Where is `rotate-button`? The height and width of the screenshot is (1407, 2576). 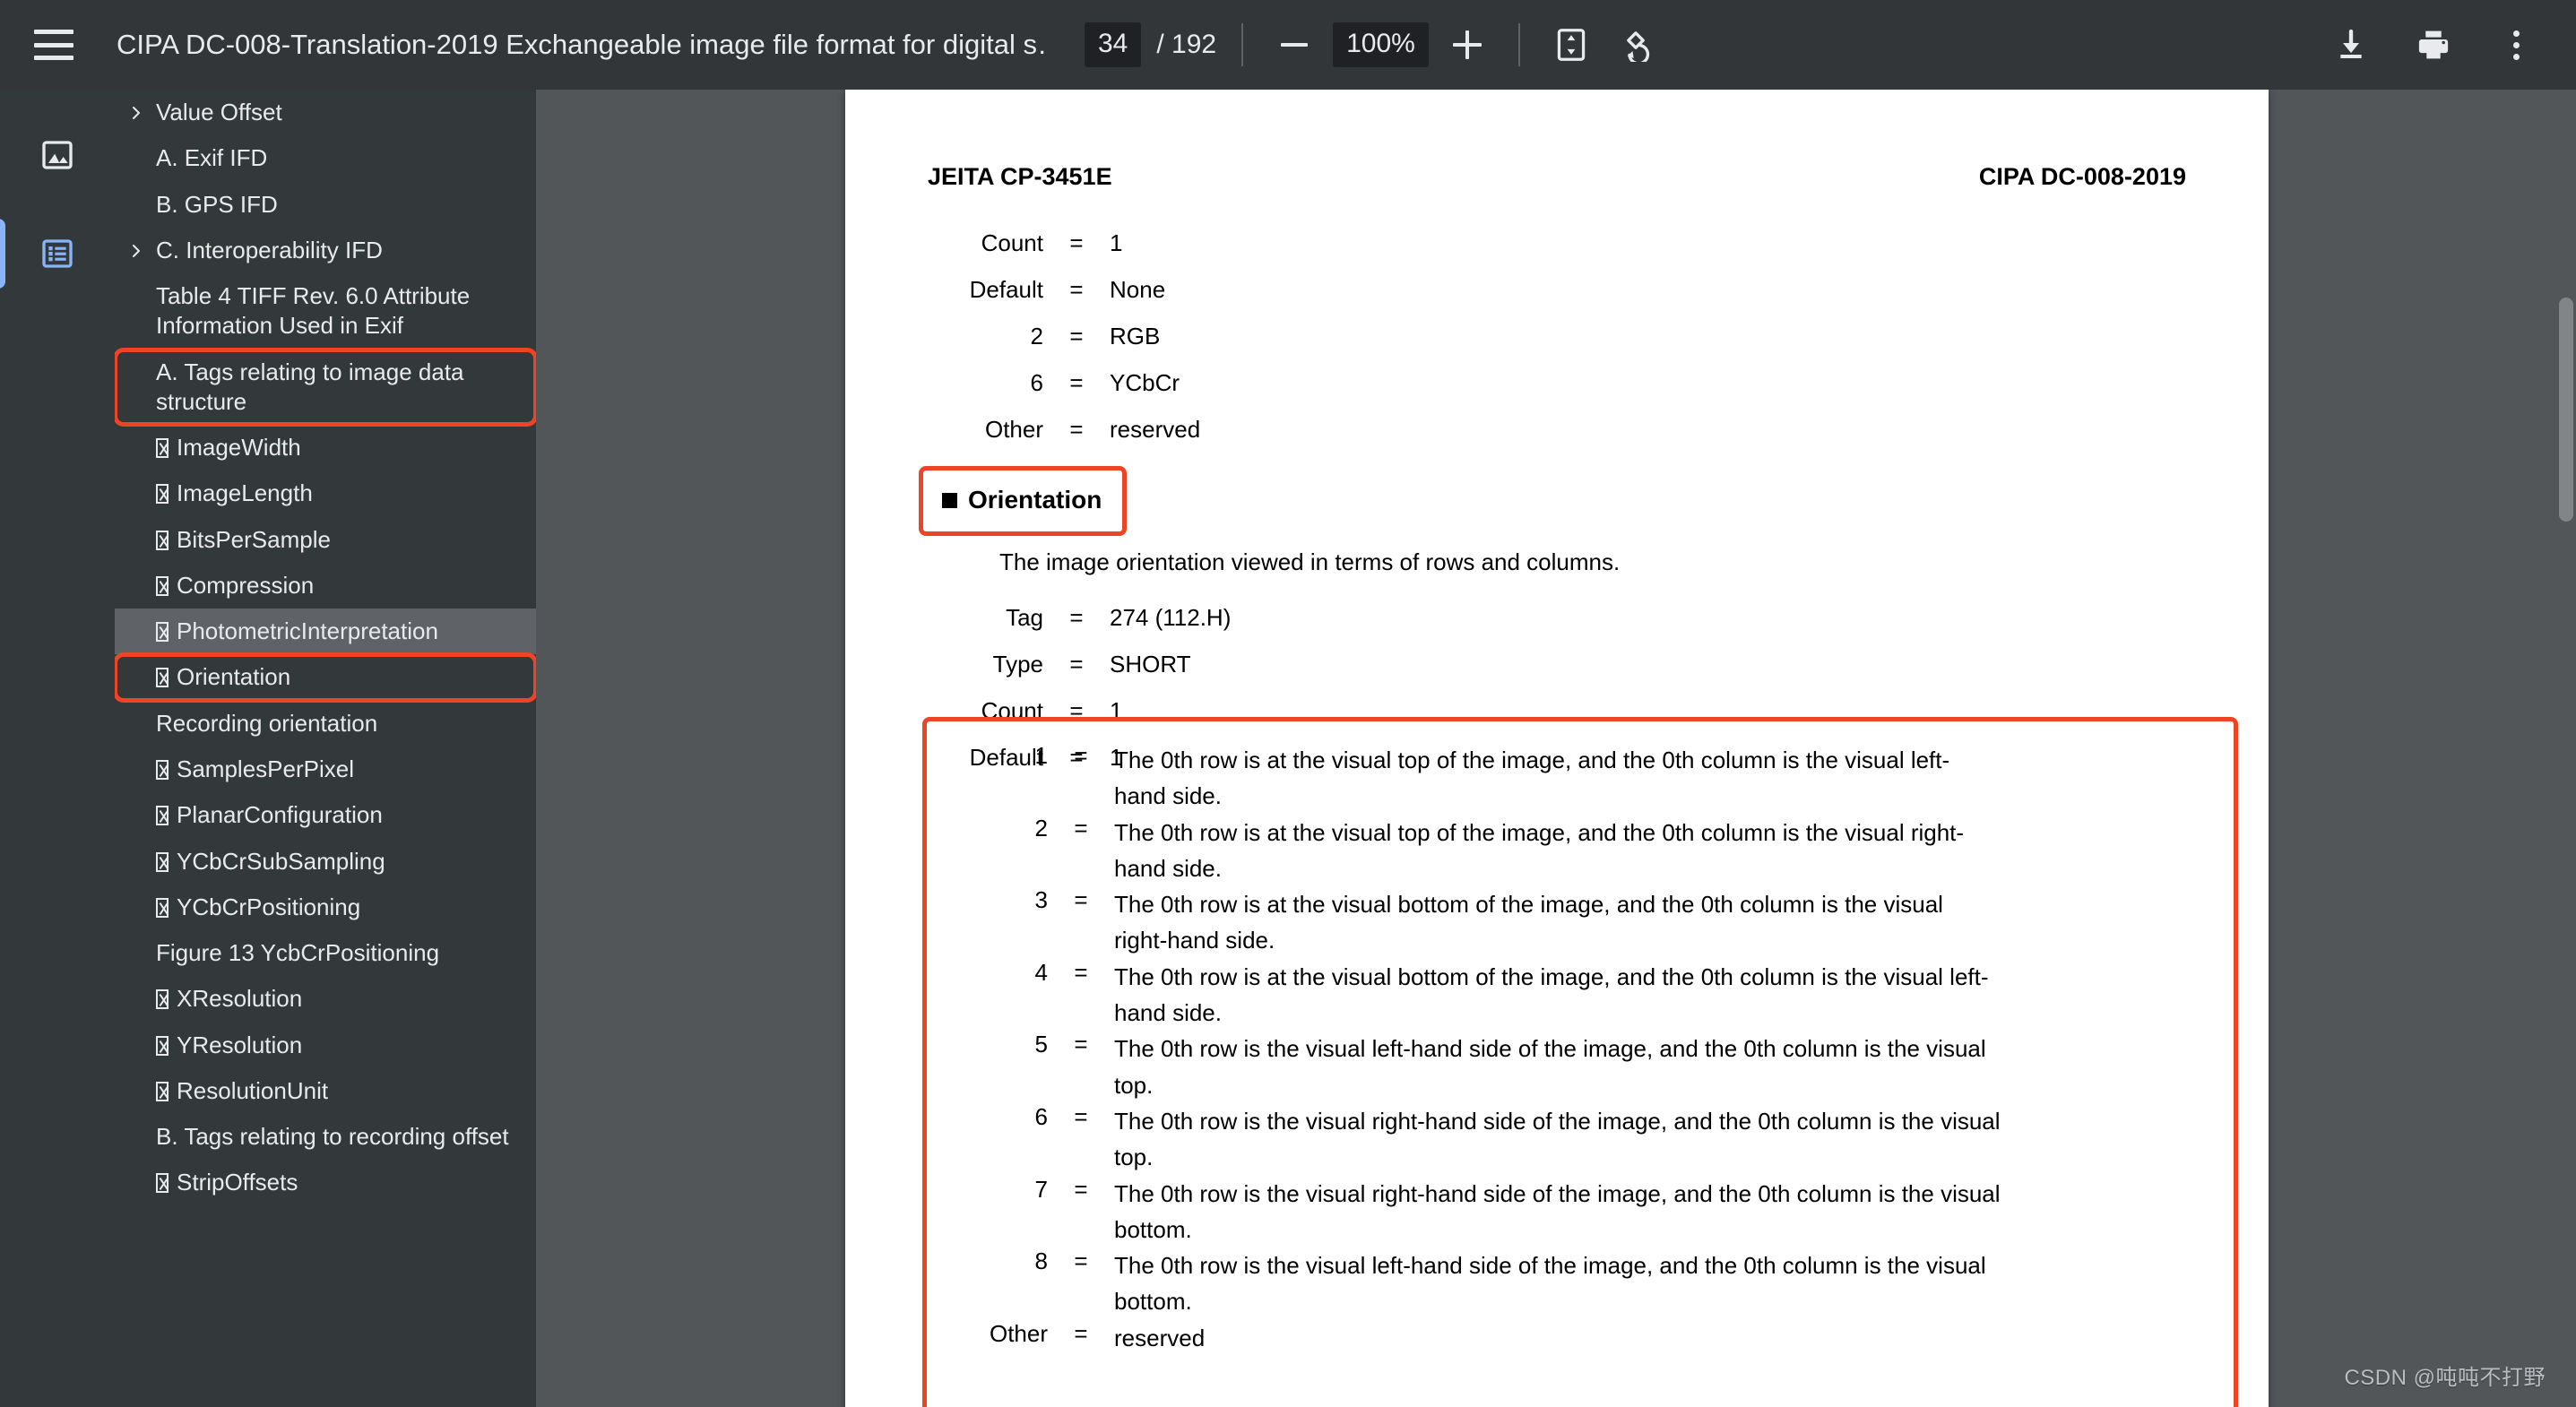 rotate-button is located at coordinates (1636, 45).